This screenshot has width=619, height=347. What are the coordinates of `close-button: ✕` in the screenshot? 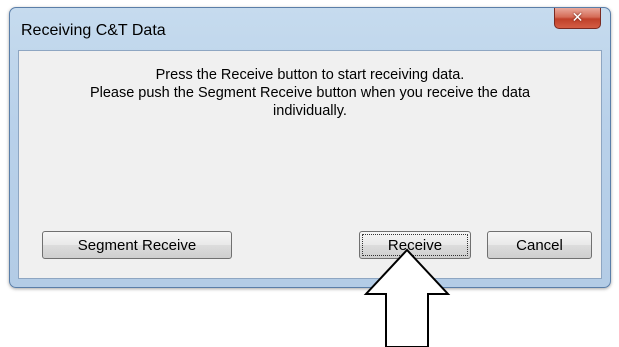 It's located at (577, 18).